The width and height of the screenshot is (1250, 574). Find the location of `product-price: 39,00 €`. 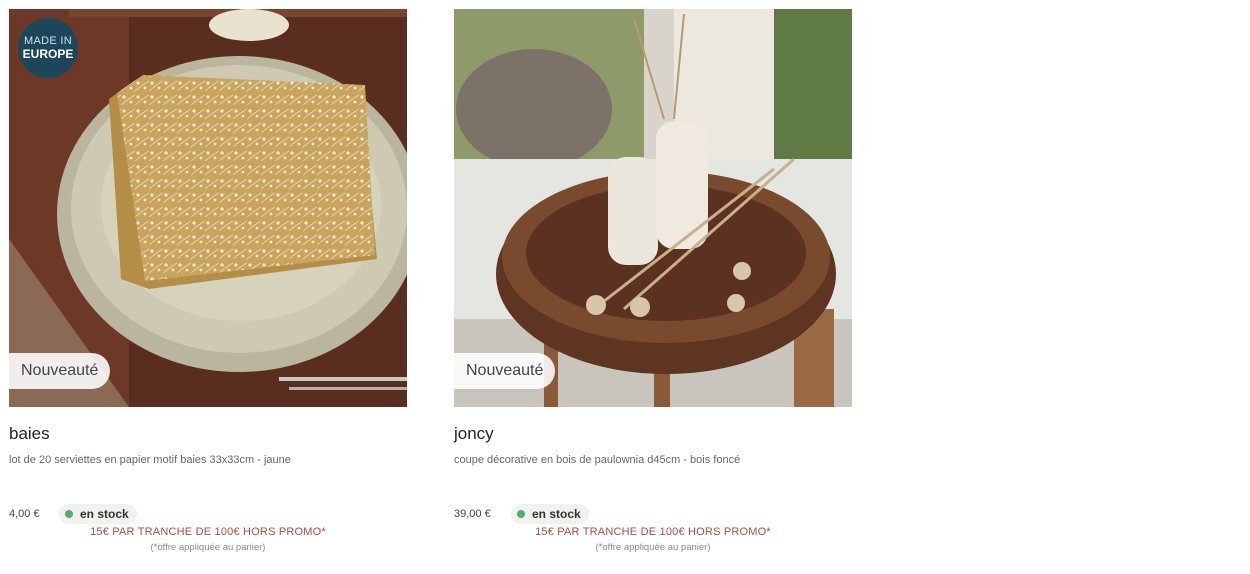

product-price: 39,00 € is located at coordinates (472, 514).